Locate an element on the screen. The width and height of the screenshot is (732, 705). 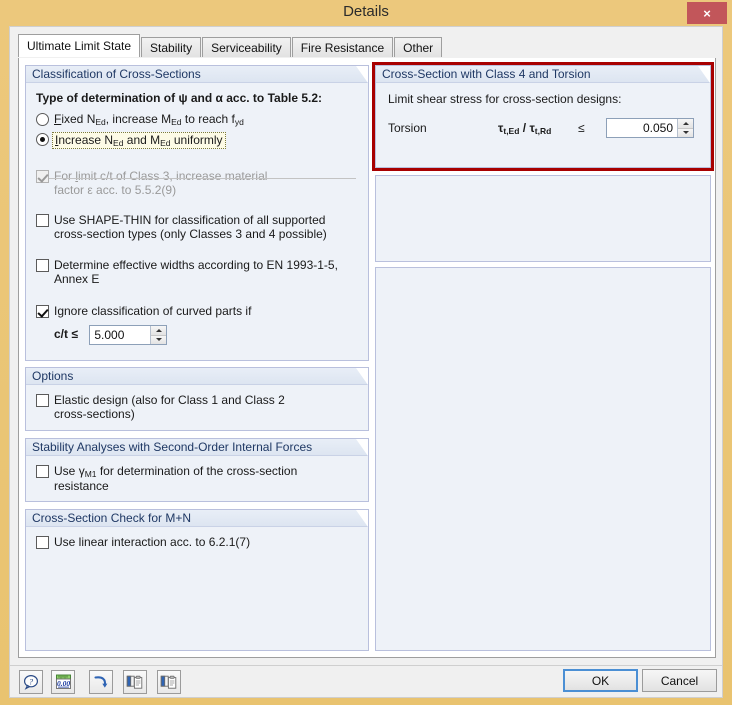
checkbox-use-shape-thin-indicator is located at coordinates (42, 220).